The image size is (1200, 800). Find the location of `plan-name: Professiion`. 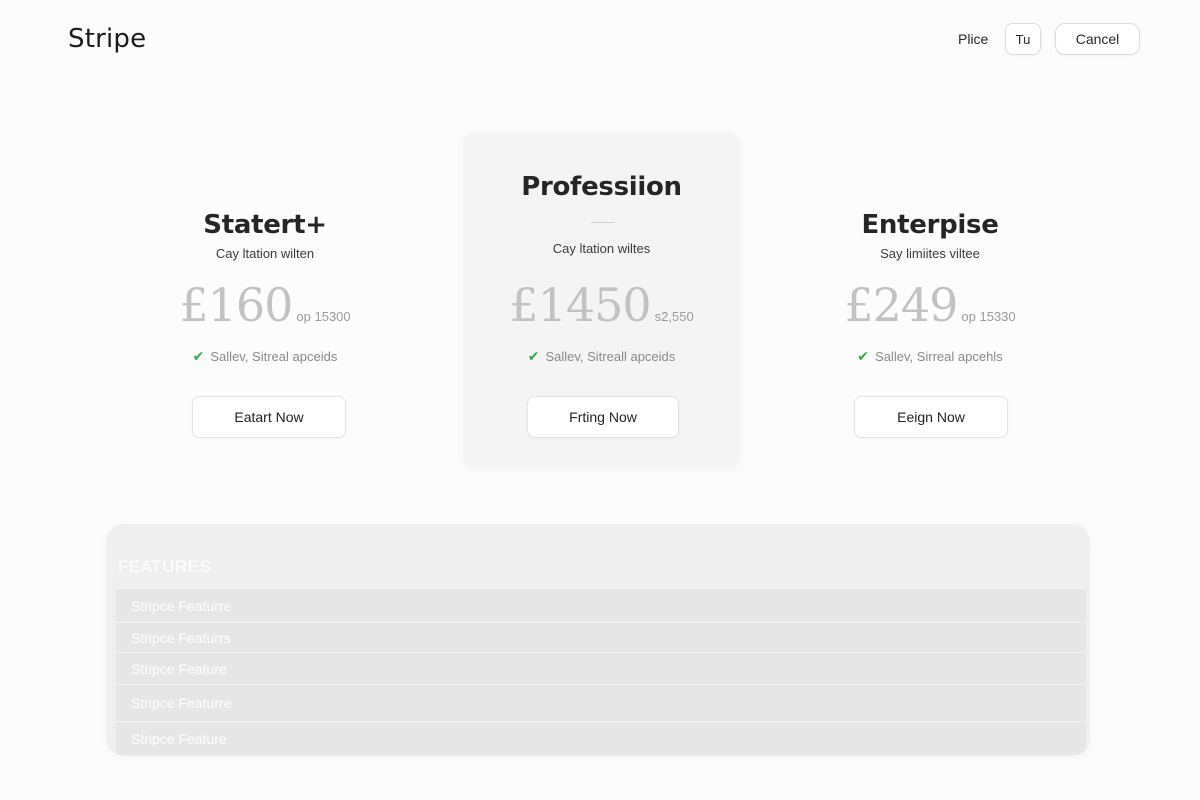

plan-name: Professiion is located at coordinates (601, 187).